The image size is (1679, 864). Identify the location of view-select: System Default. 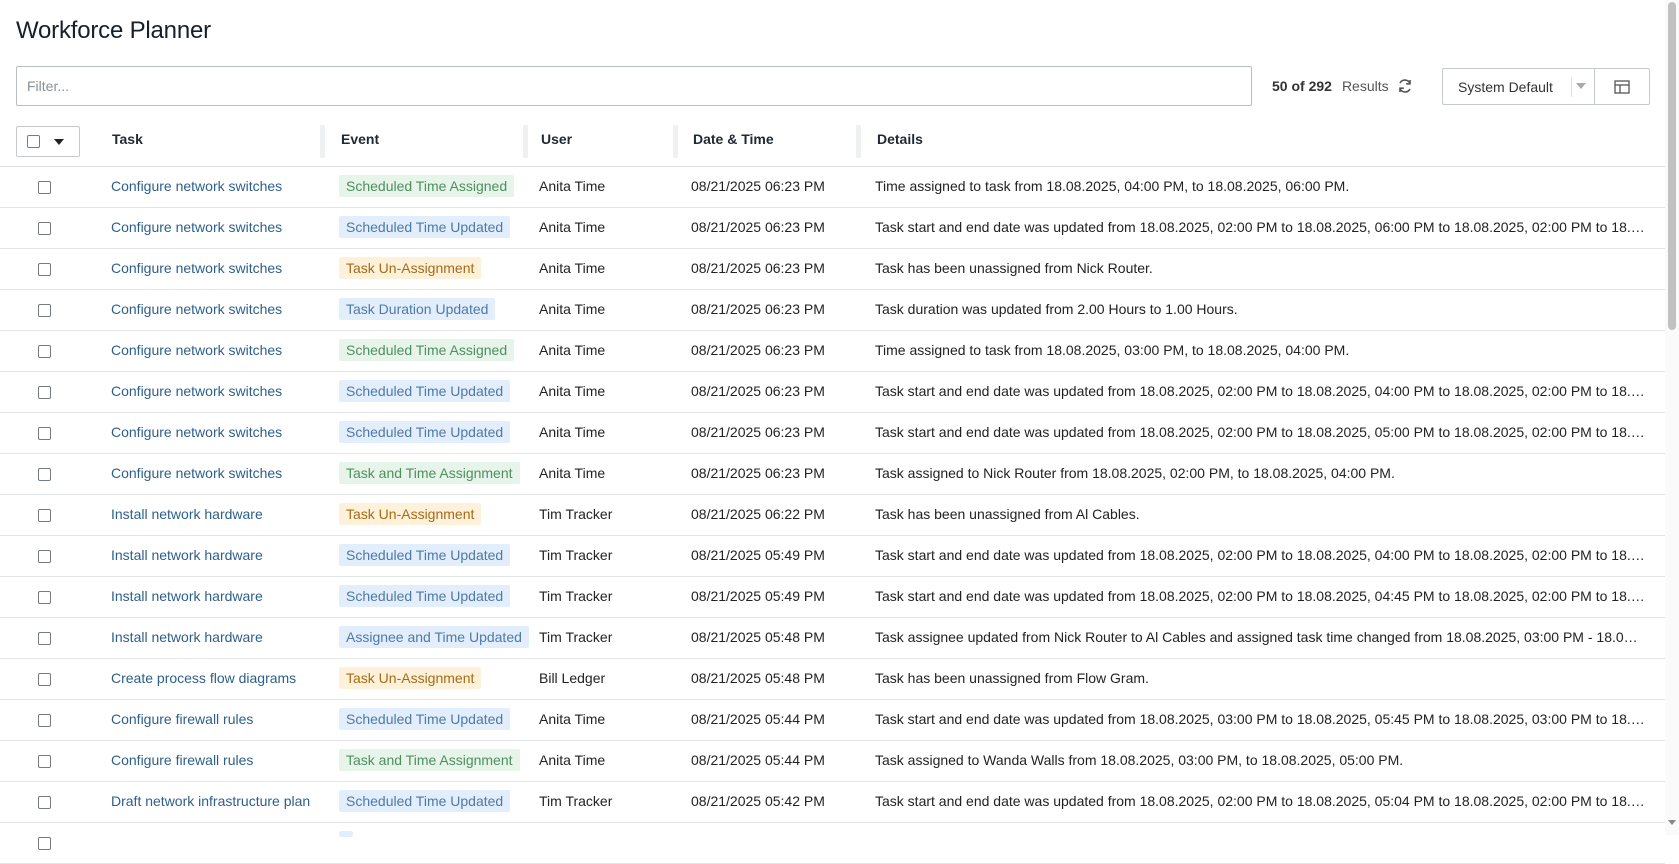
(1518, 86).